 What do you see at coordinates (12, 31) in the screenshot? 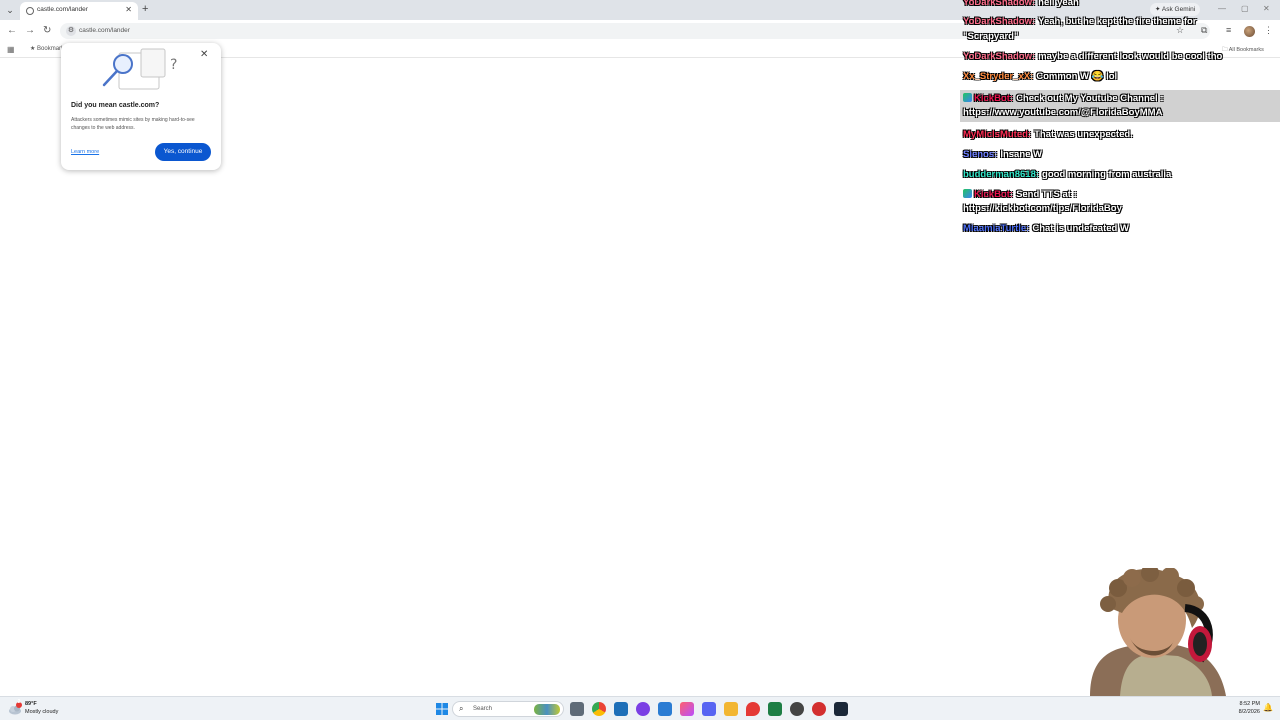
I see `back-icon: ←` at bounding box center [12, 31].